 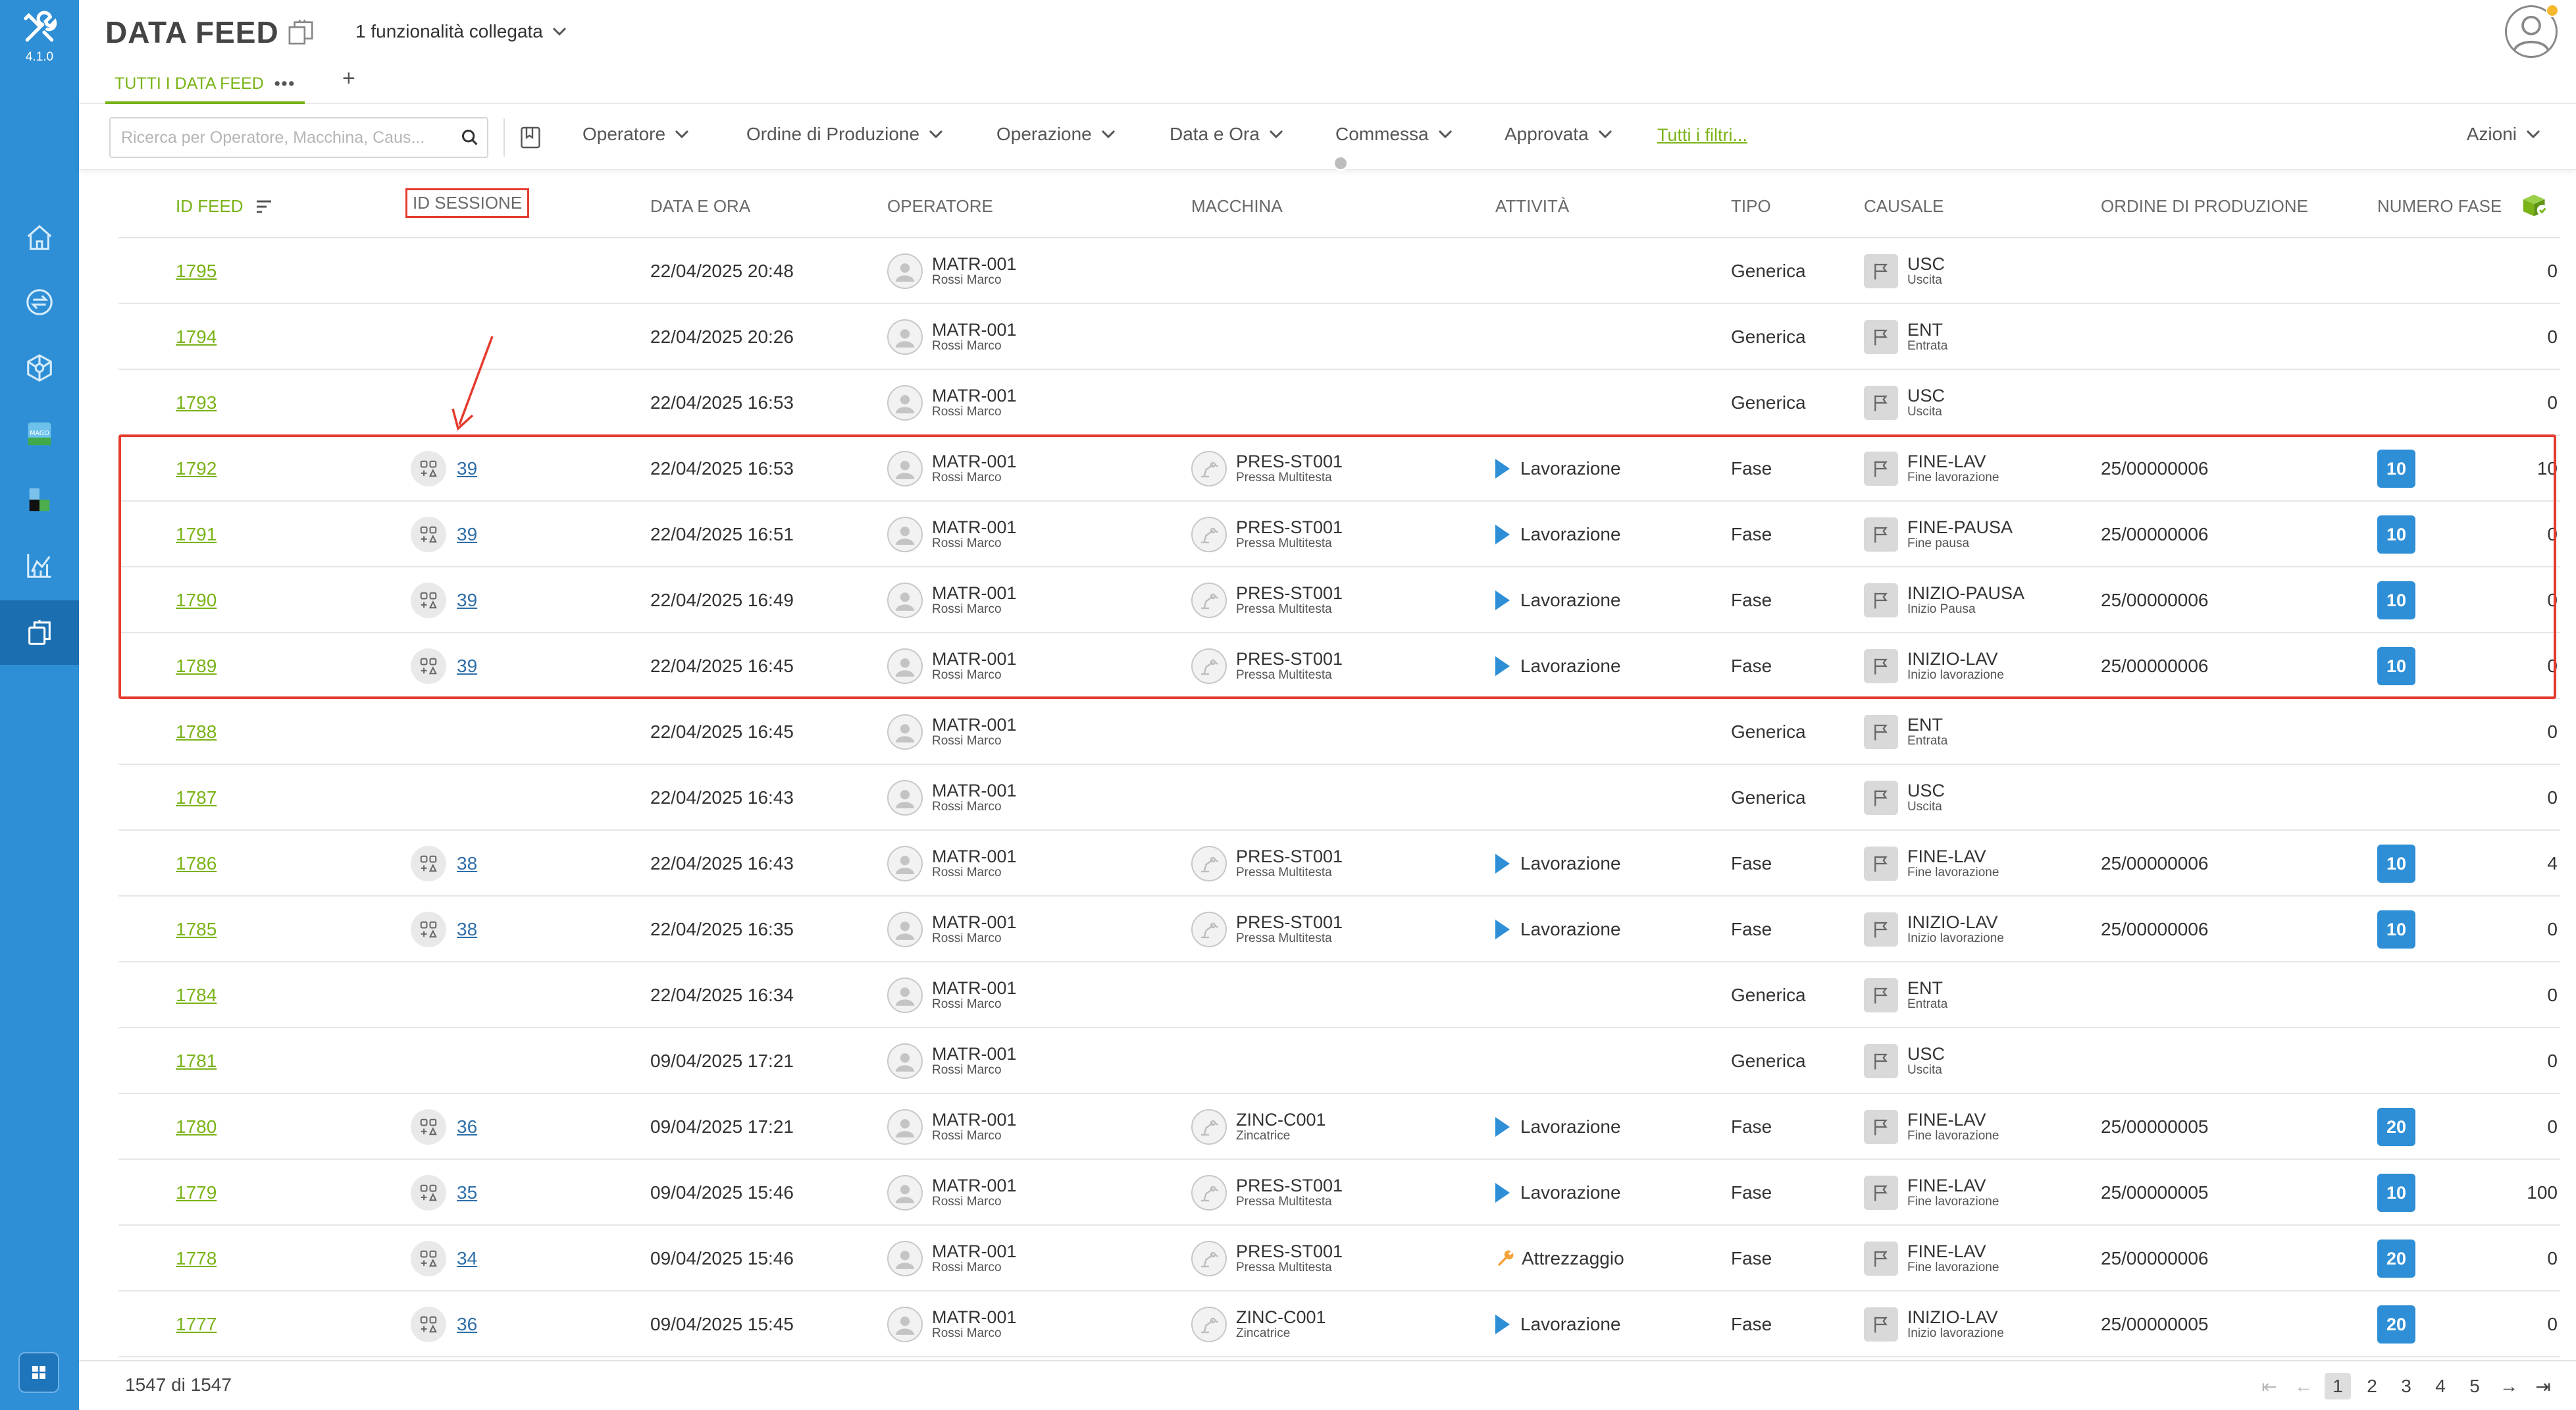 I want to click on sidebar: 4.1.0 MAGO, so click(x=39, y=705).